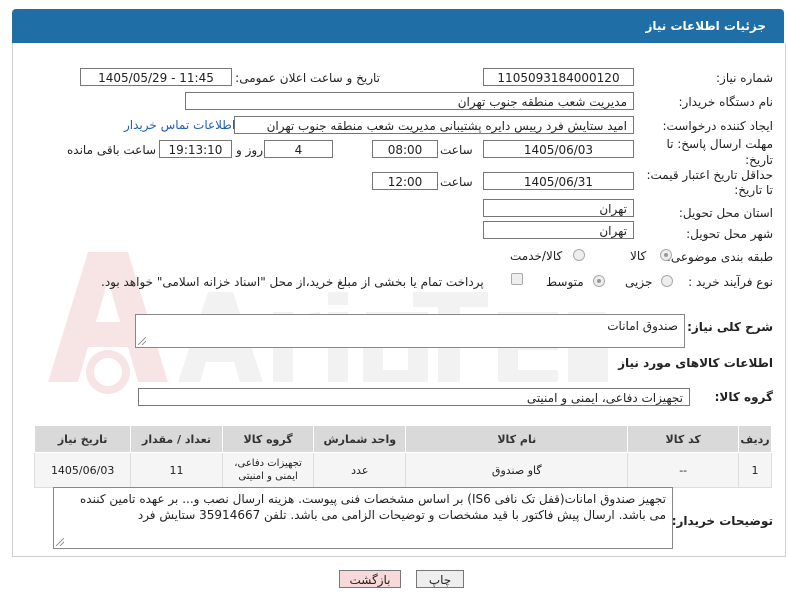 Image resolution: width=788 pixels, height=606 pixels. I want to click on goods-group-label: گروه کالا:, so click(743, 397).